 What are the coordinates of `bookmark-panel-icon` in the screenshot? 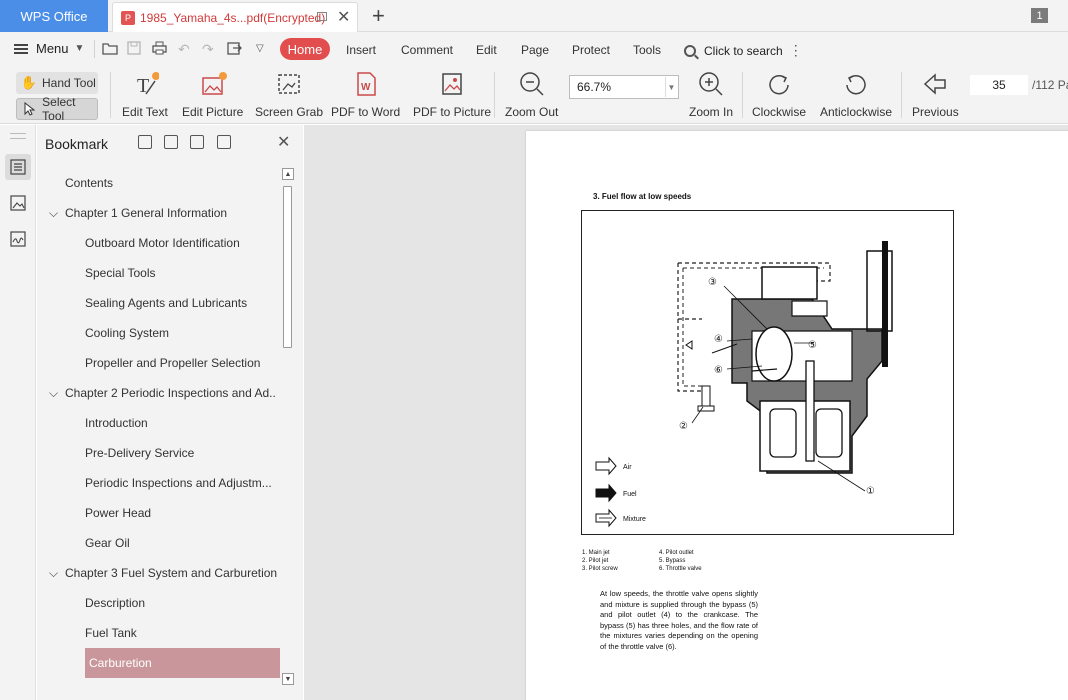 It's located at (18, 167).